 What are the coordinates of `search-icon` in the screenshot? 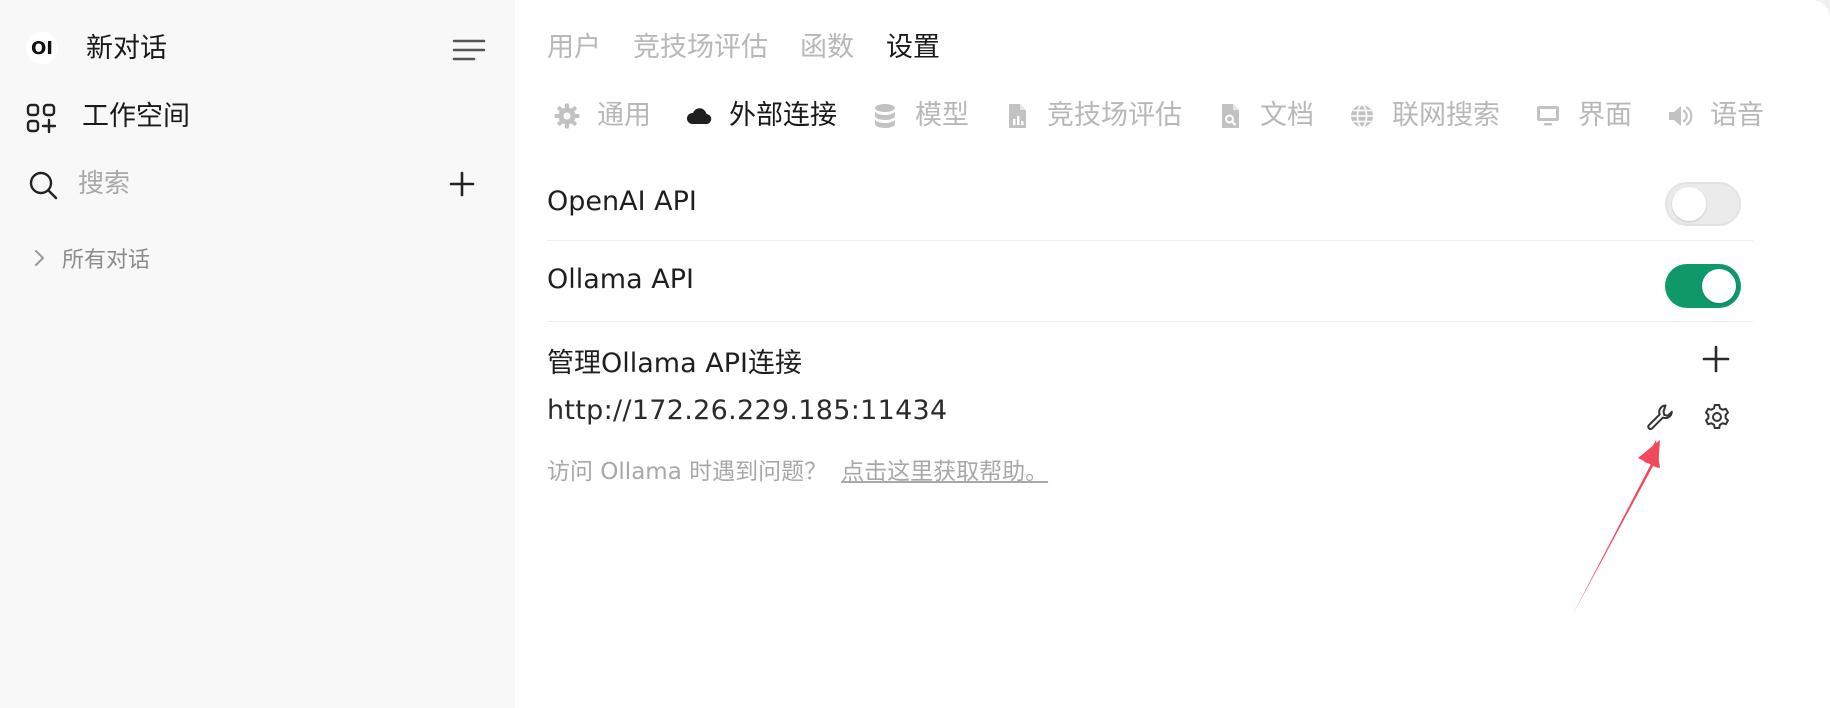 It's located at (43, 185).